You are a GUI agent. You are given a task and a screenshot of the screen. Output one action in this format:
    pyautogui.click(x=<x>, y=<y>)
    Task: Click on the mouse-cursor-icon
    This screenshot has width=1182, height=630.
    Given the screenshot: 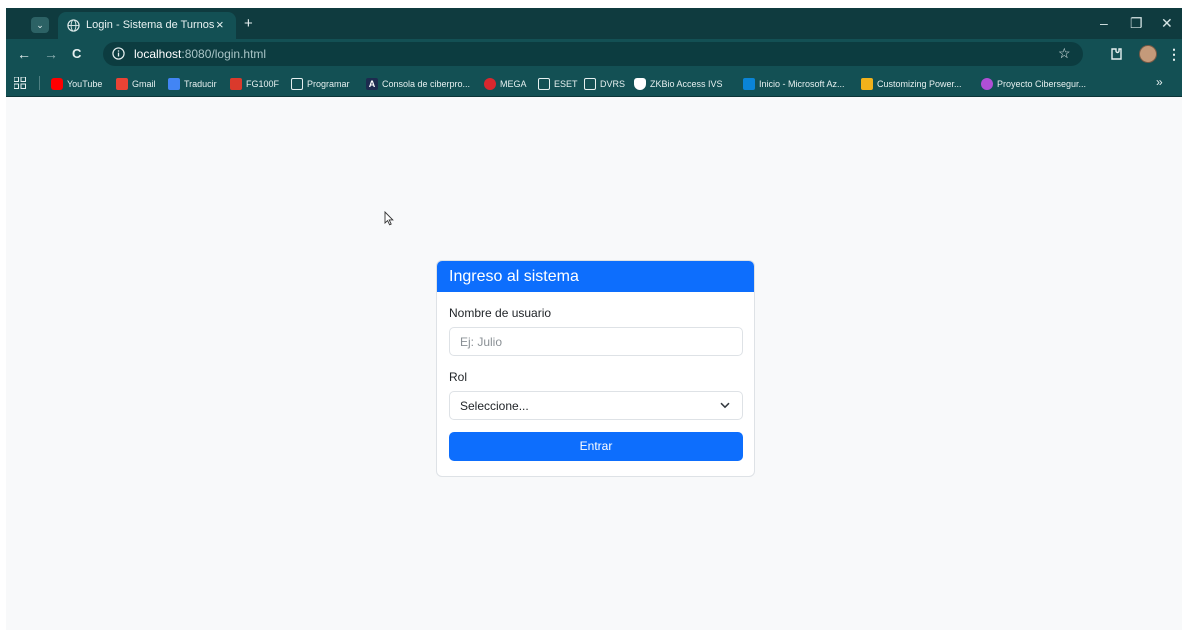 What is the action you would take?
    pyautogui.click(x=389, y=218)
    